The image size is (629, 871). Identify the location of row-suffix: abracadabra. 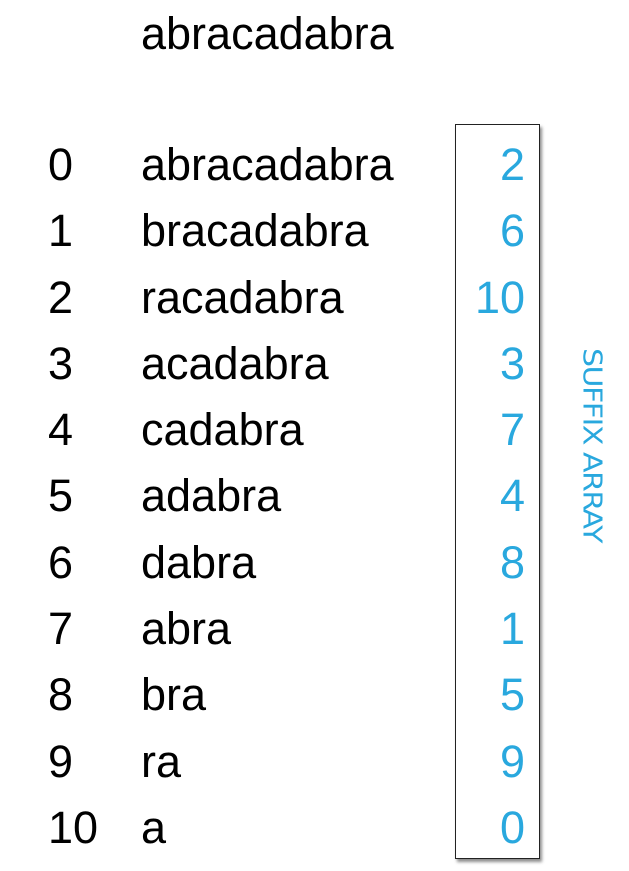
(267, 164).